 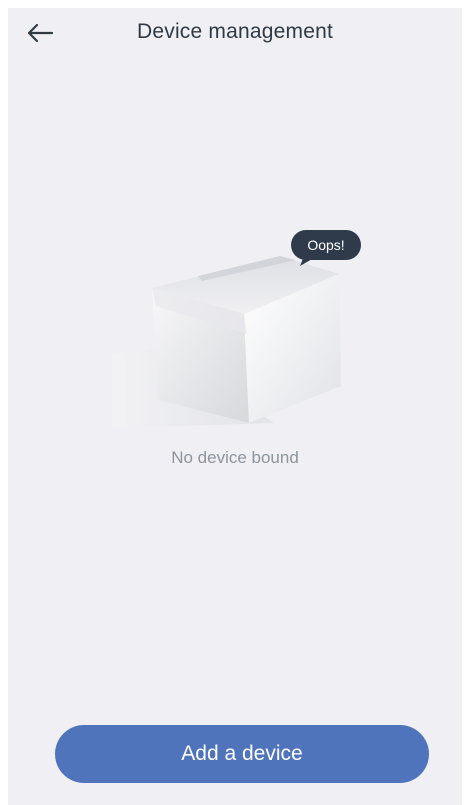 What do you see at coordinates (235, 457) in the screenshot?
I see `empty-message: No device bound` at bounding box center [235, 457].